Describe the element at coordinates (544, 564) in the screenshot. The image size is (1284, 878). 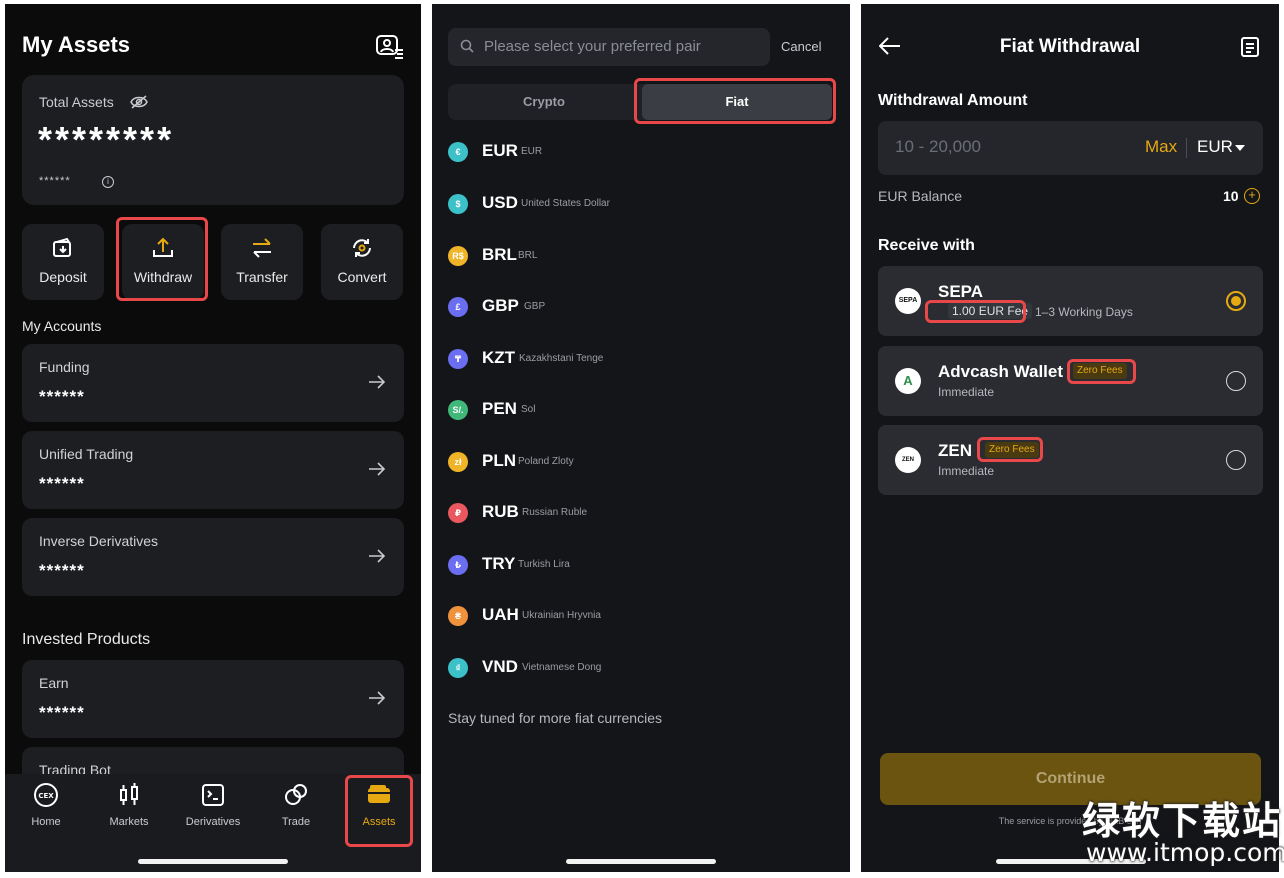
I see `currency-name: Turkish Lira` at that location.